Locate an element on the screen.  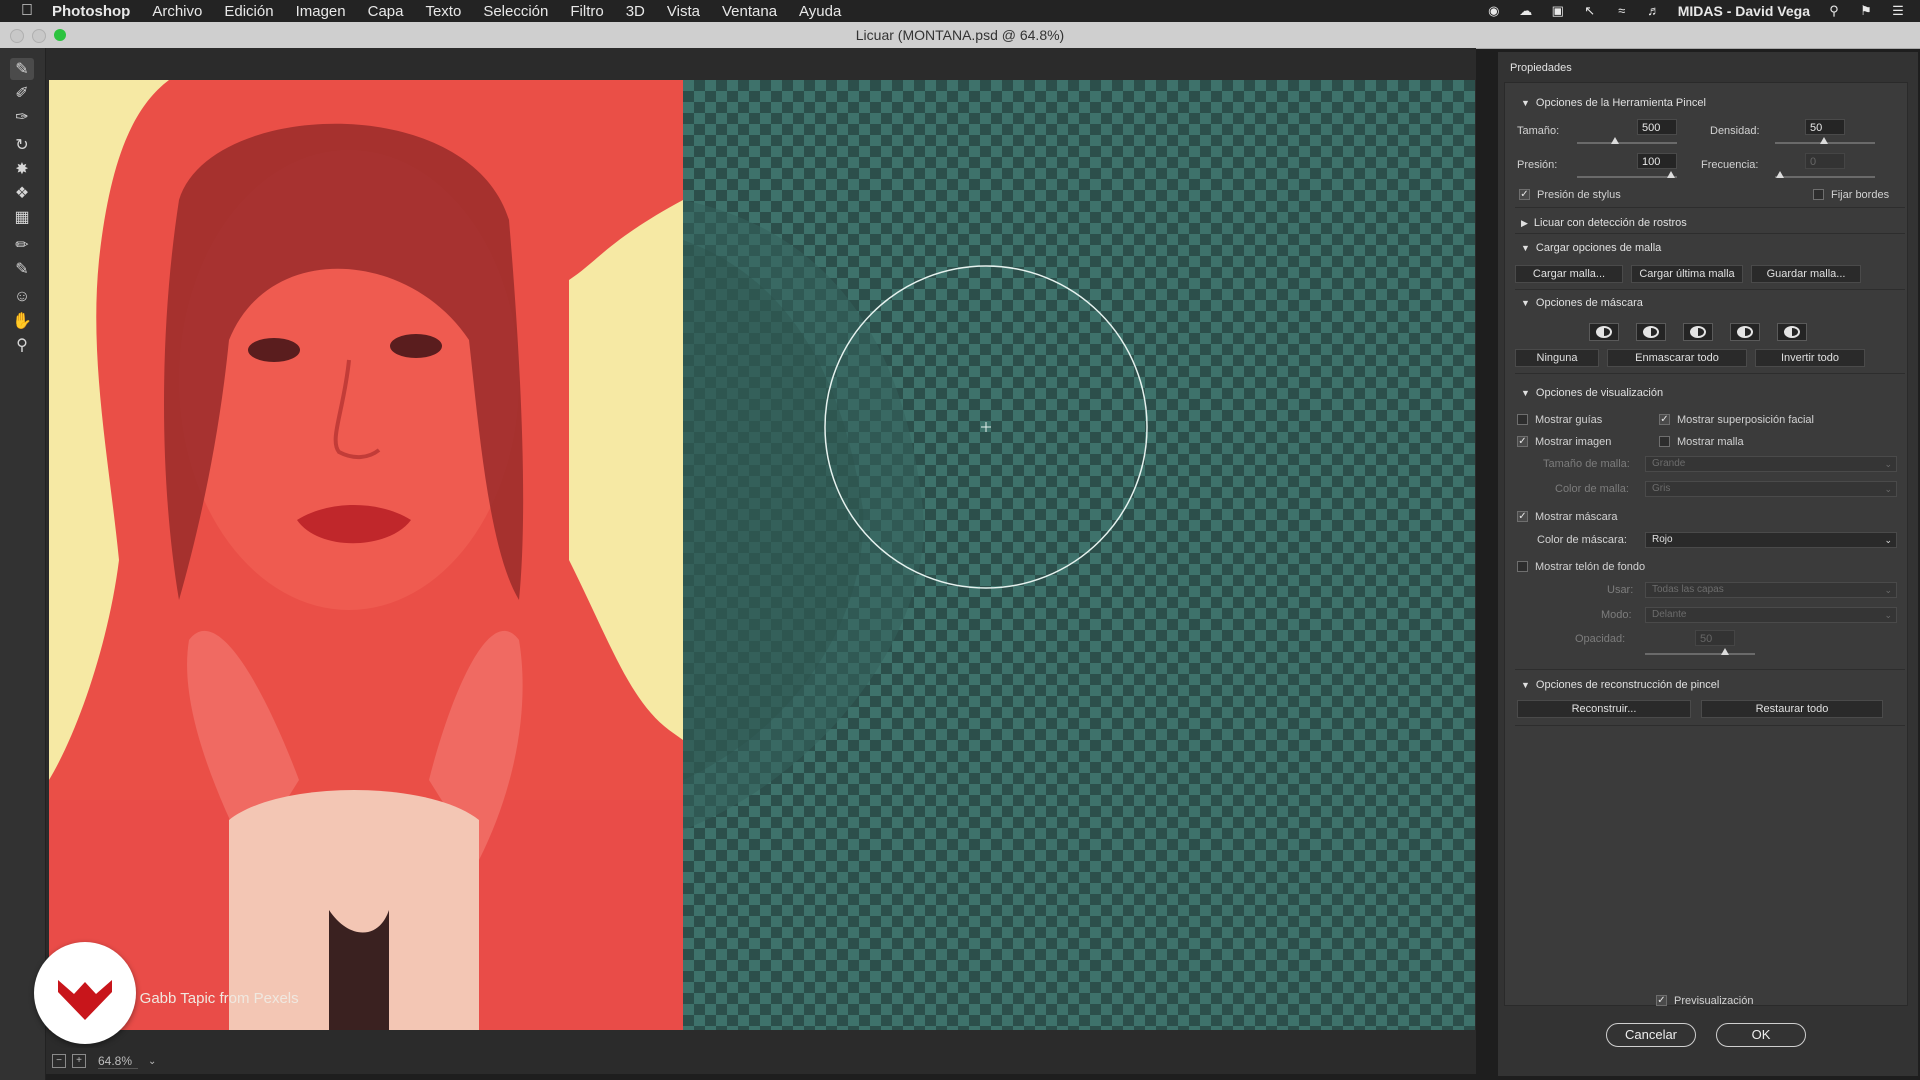
mask-all-button: Enmascarar todo is located at coordinates (1677, 358).